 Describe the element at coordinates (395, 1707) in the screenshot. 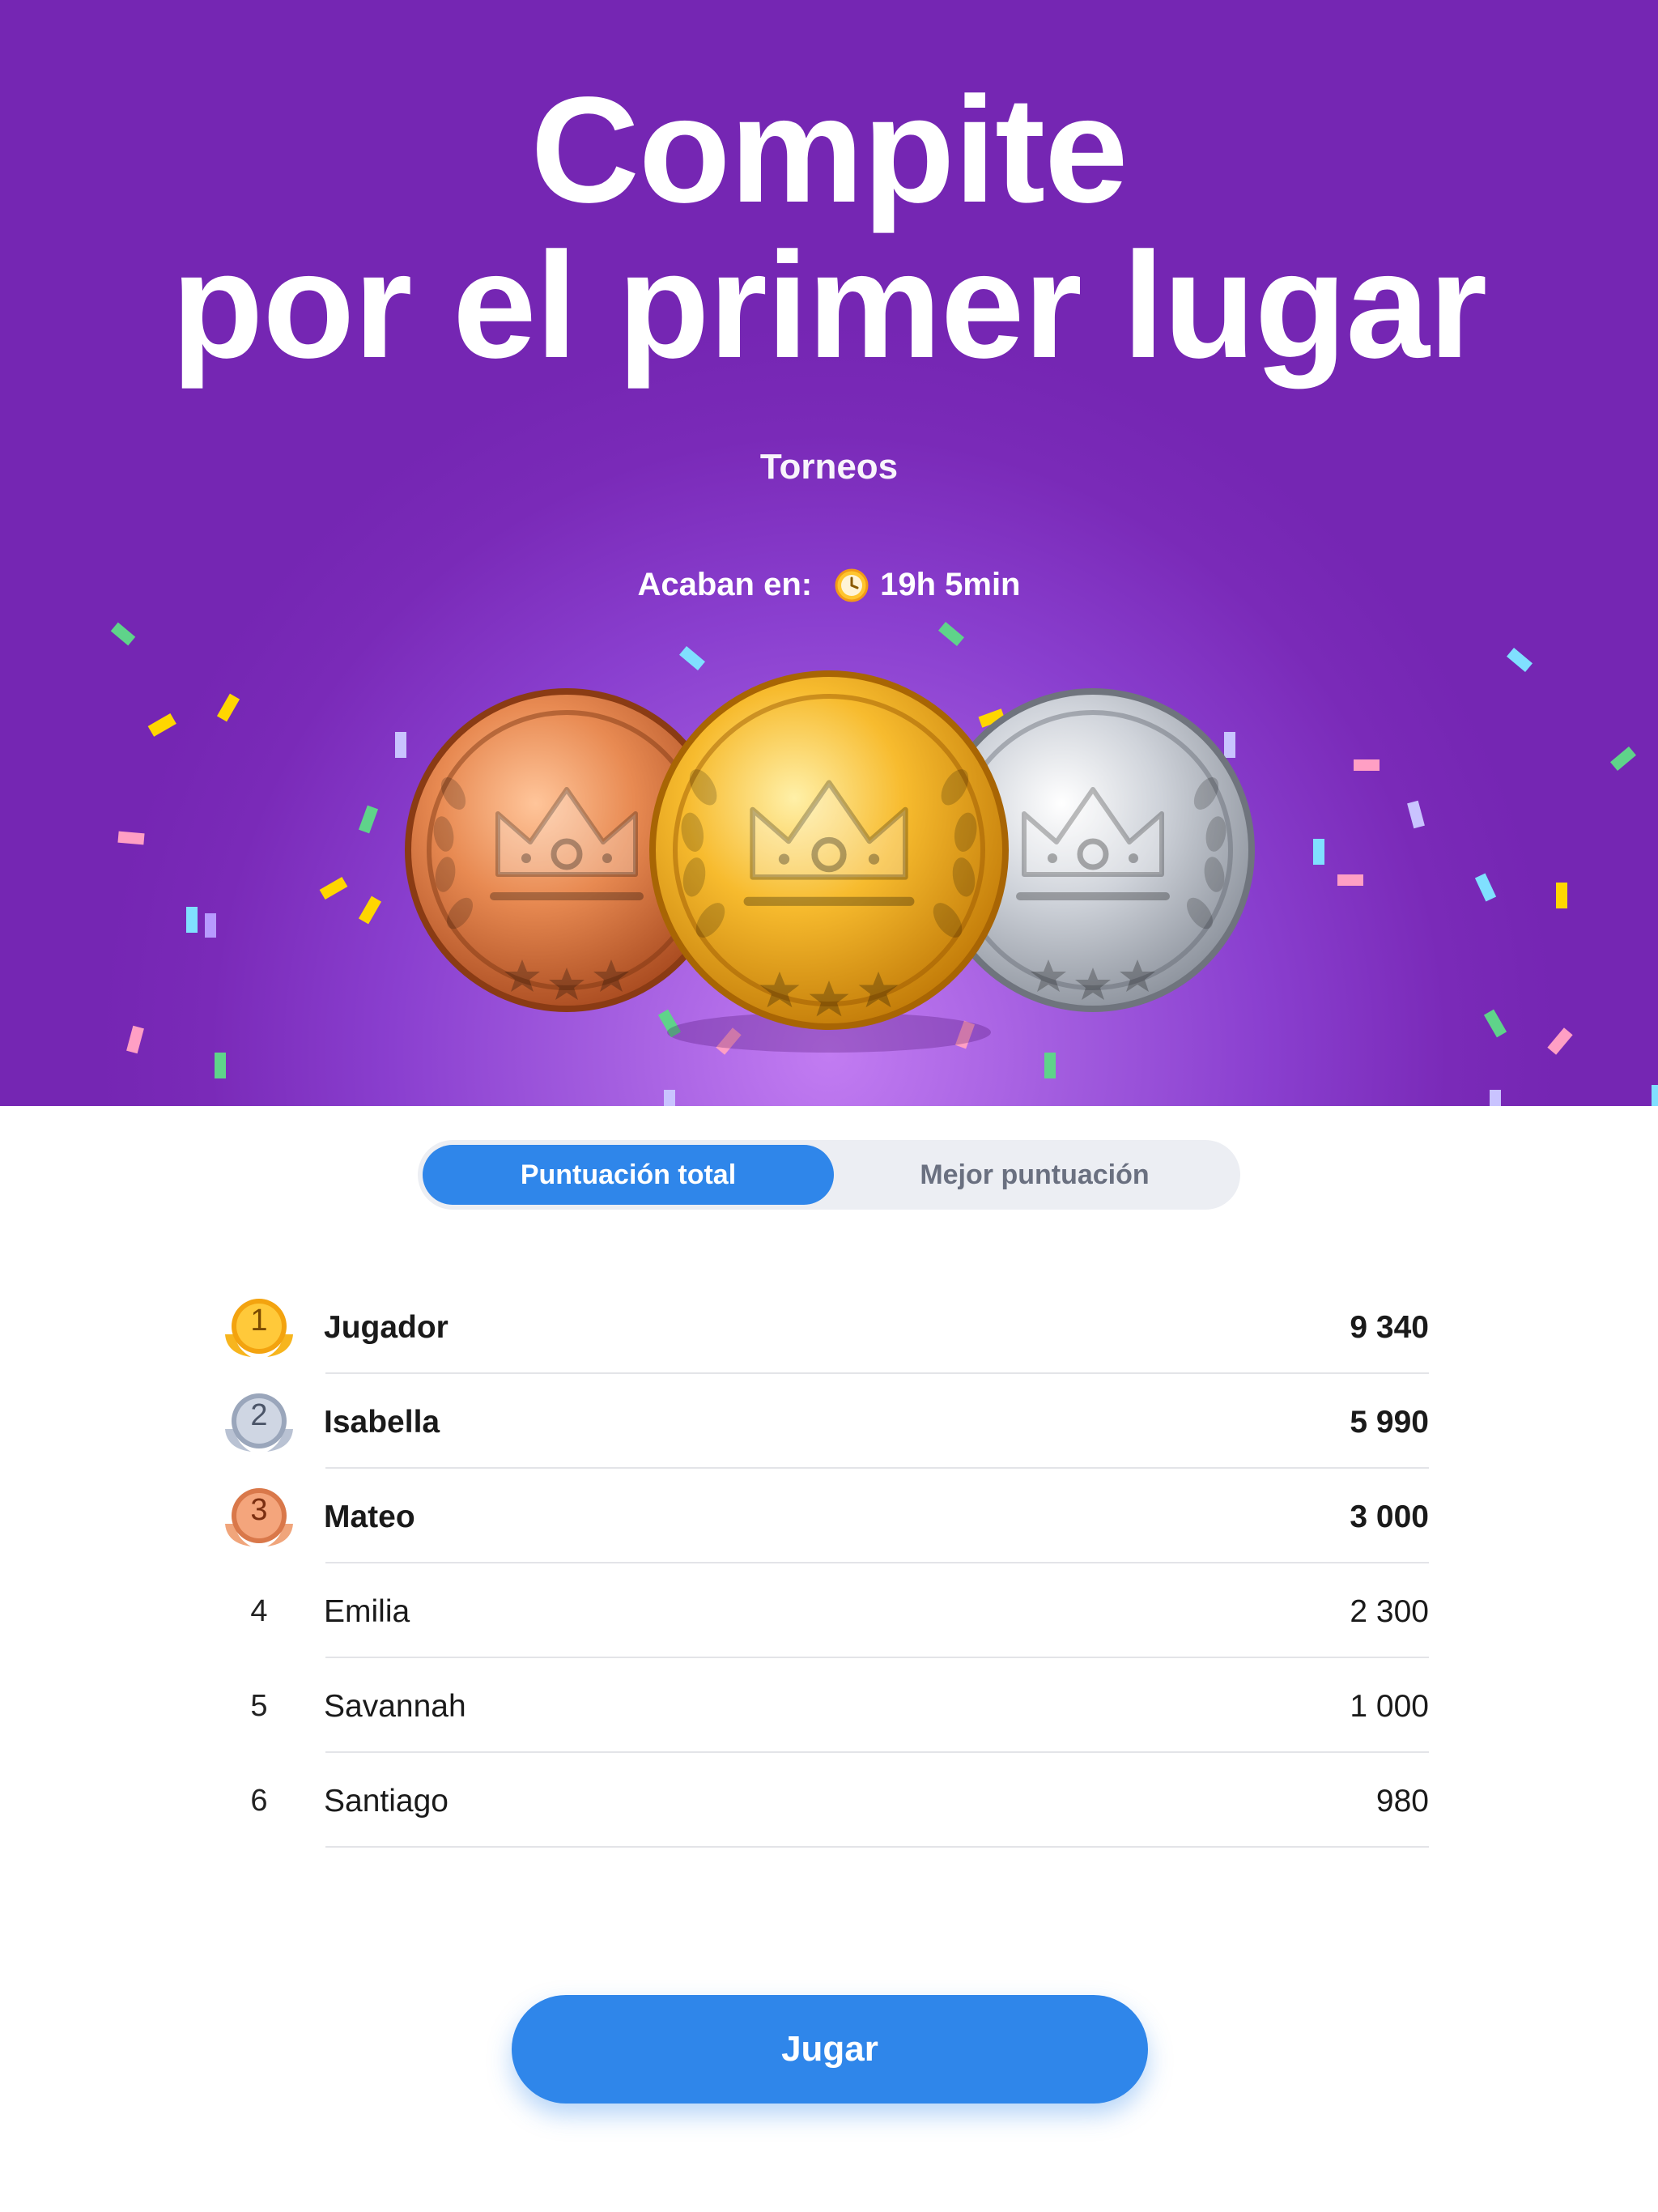

I see `player-name: Savannah` at that location.